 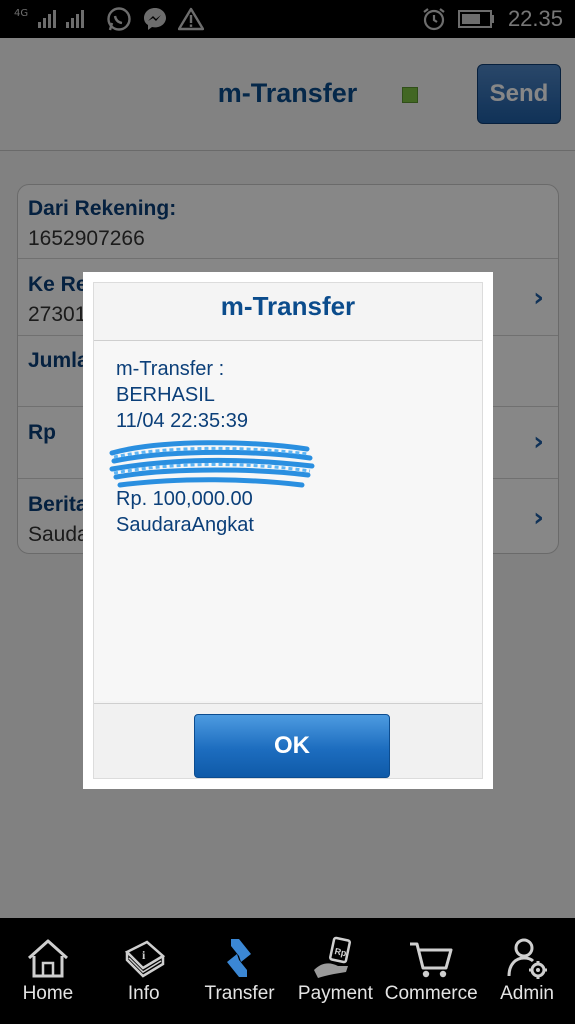 What do you see at coordinates (333, 957) in the screenshot?
I see `payment-hand-icon: Rp` at bounding box center [333, 957].